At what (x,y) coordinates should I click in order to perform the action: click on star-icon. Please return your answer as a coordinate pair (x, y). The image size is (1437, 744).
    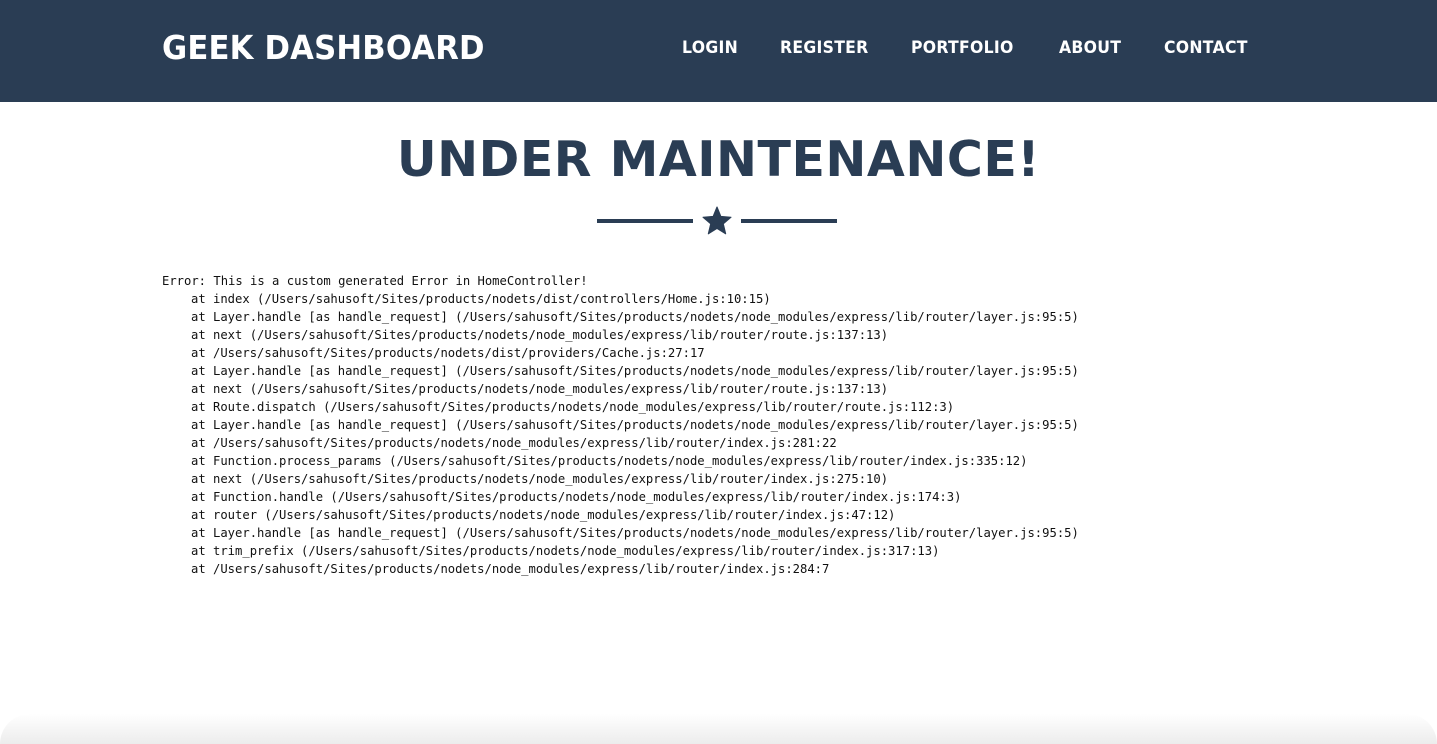
    Looking at the image, I should click on (717, 220).